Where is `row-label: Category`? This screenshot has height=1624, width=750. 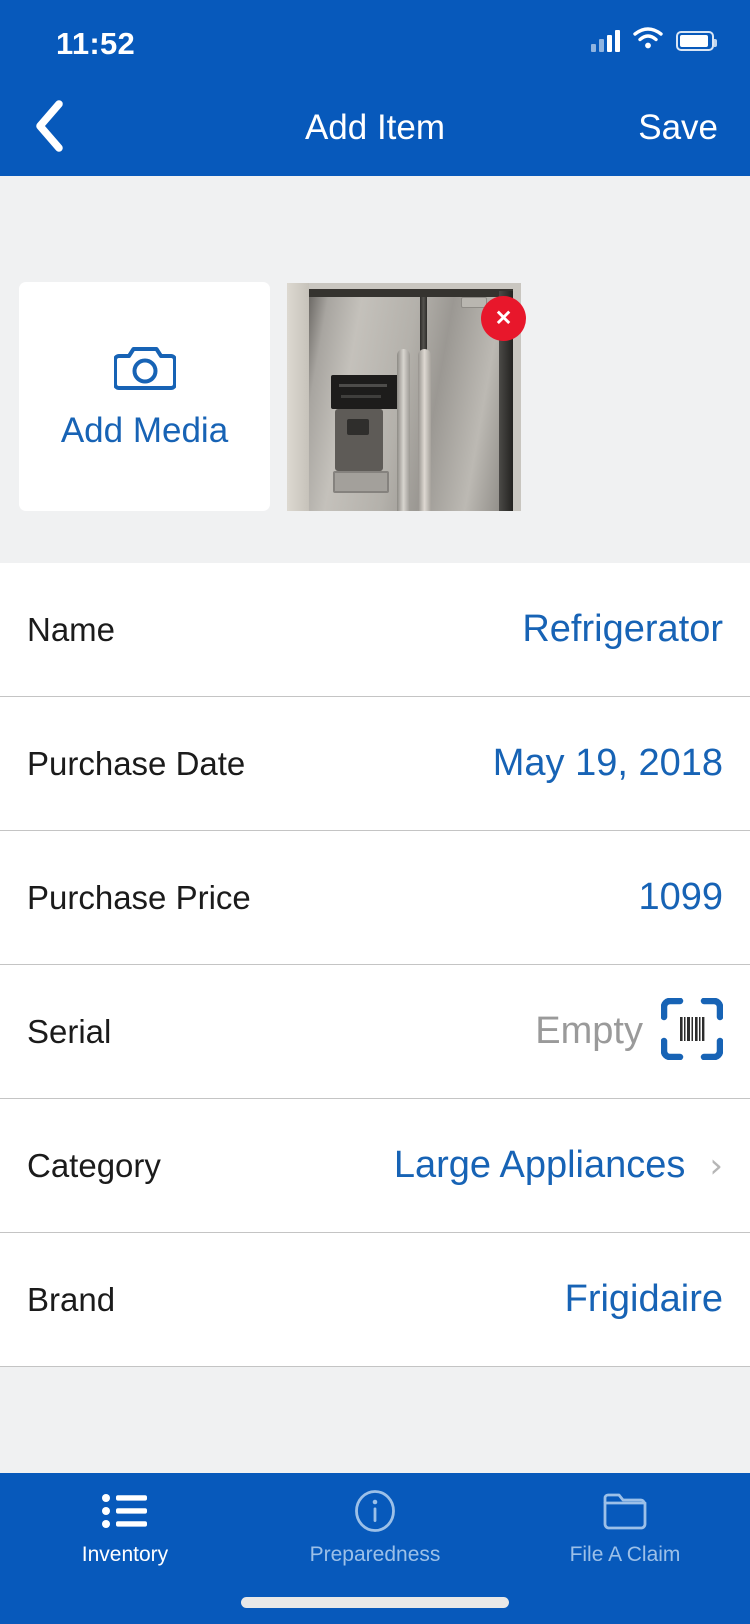 row-label: Category is located at coordinates (94, 1165).